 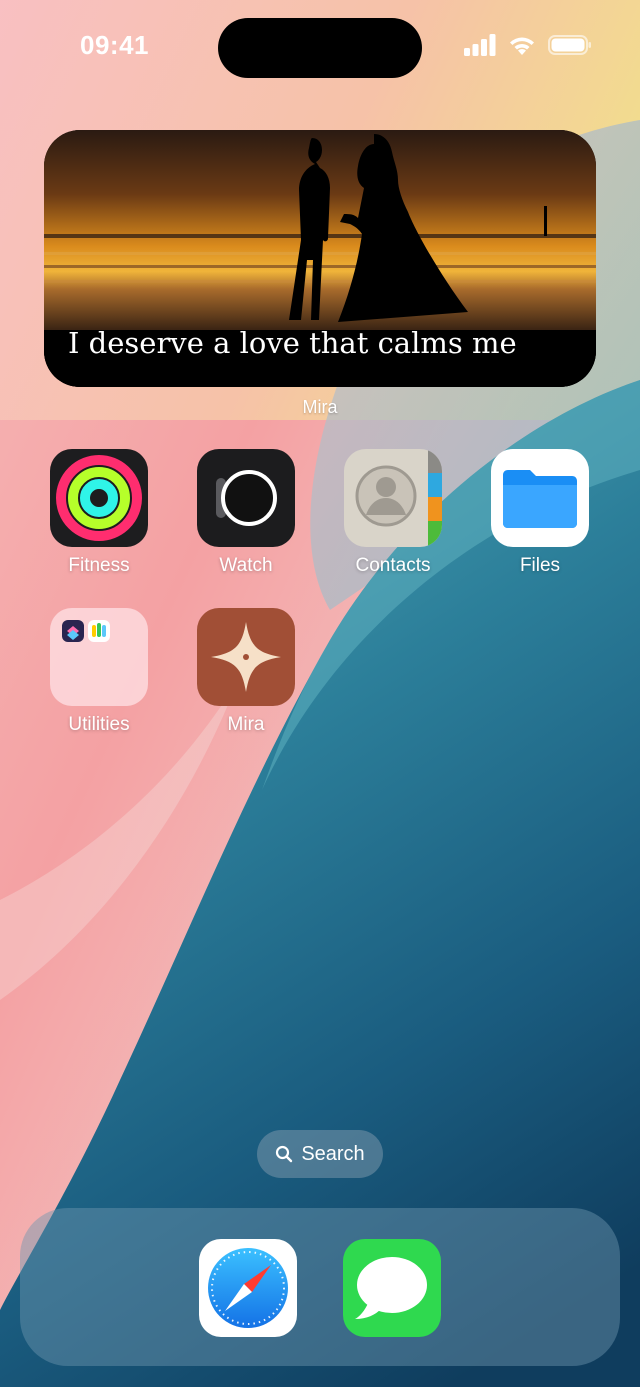 I want to click on messages-bubble-icon, so click(x=391, y=1288).